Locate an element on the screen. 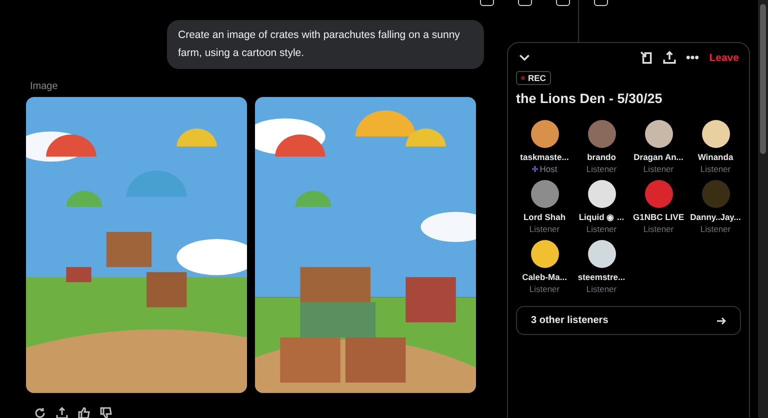 This screenshot has width=768, height=418. participant-name: brando is located at coordinates (601, 157).